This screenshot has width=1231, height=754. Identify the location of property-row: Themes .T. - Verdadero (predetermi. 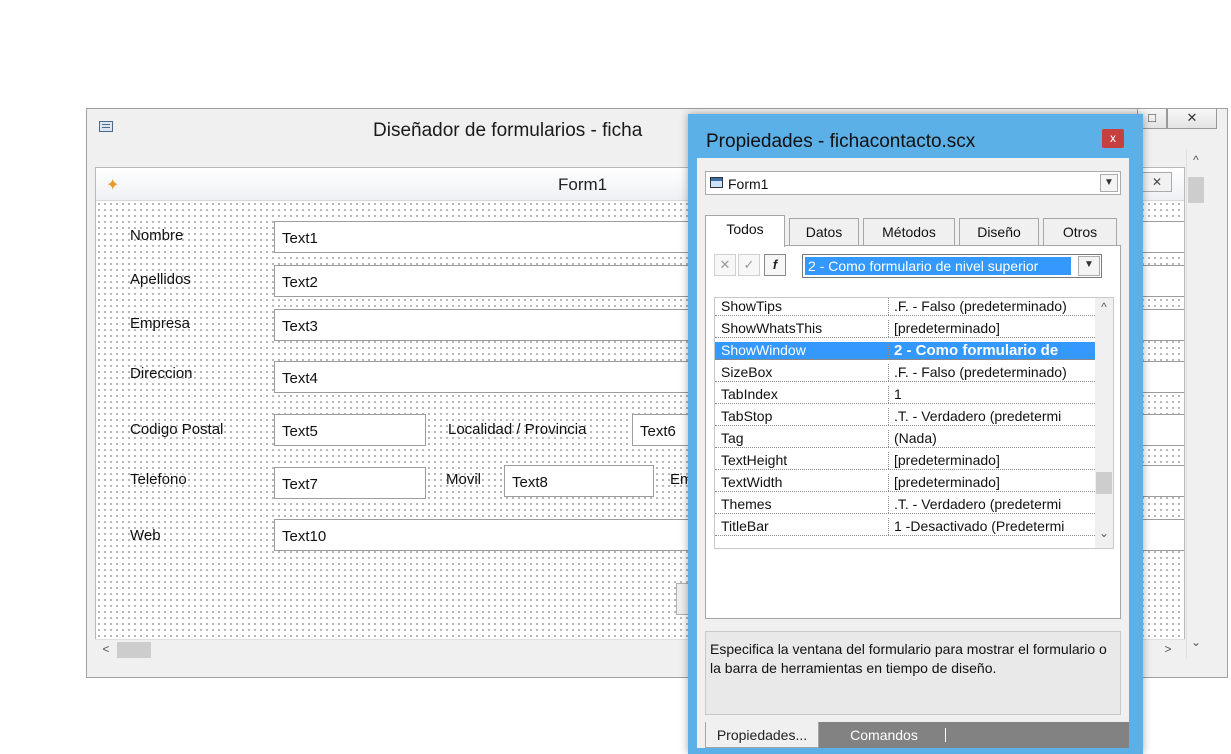
(905, 505).